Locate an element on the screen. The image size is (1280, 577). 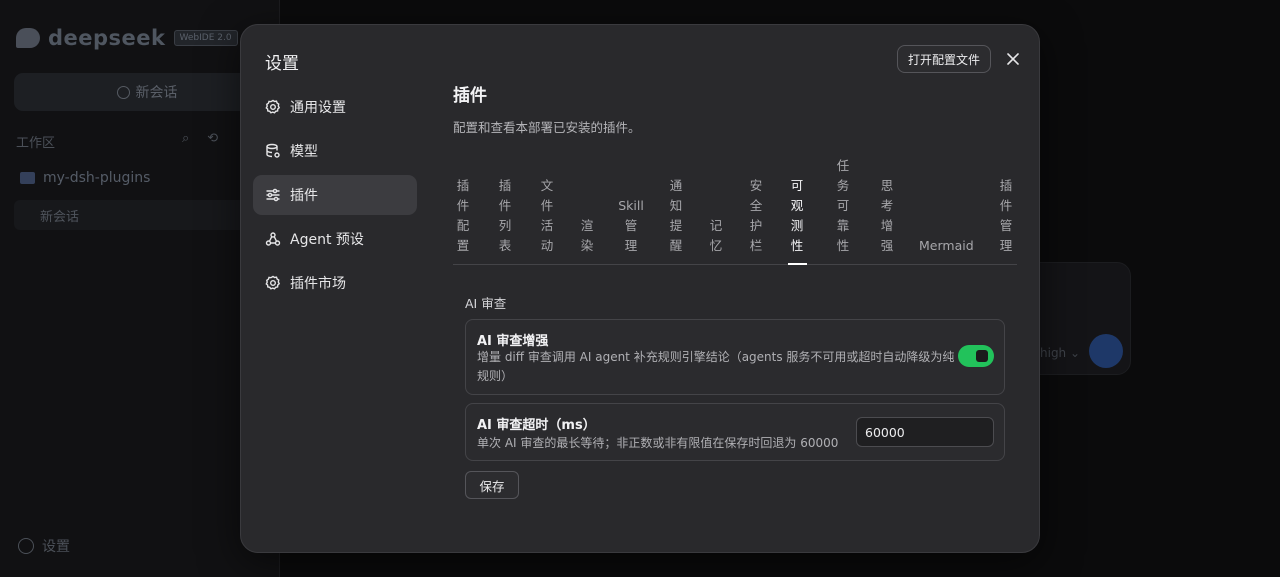
tab-file-activity: 文件活动 is located at coordinates (547, 216).